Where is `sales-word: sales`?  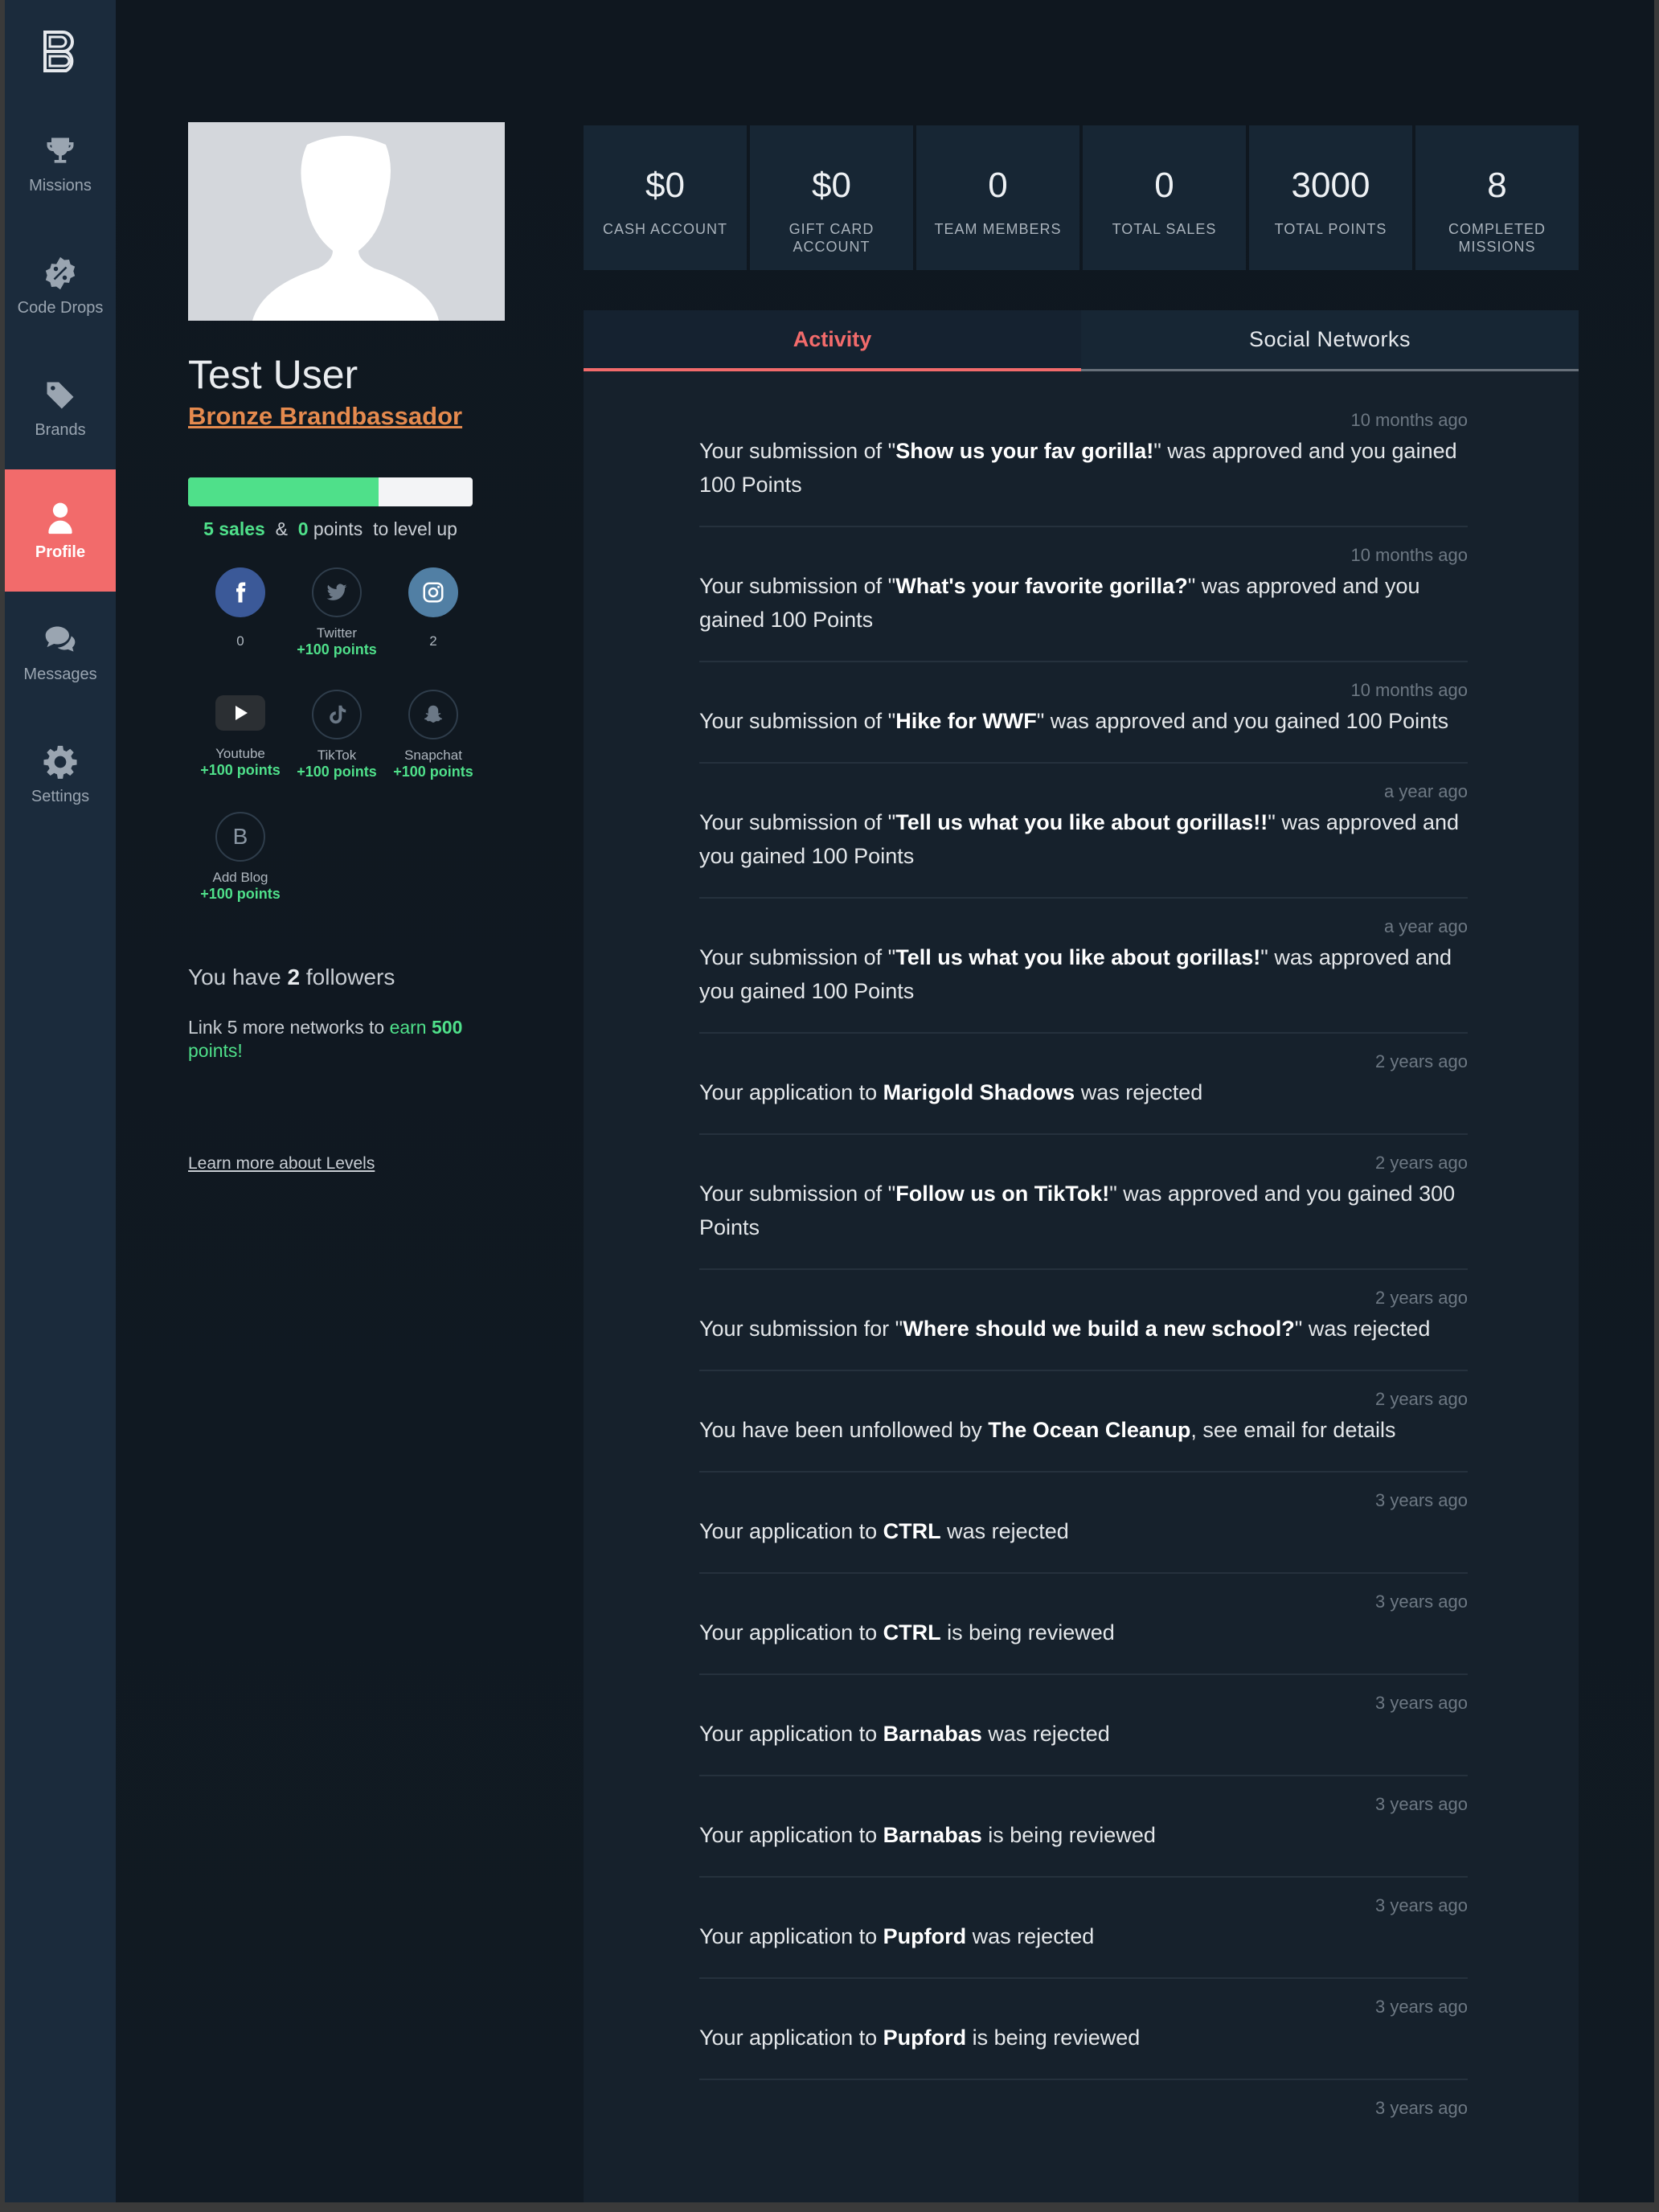
sales-word: sales is located at coordinates (242, 528).